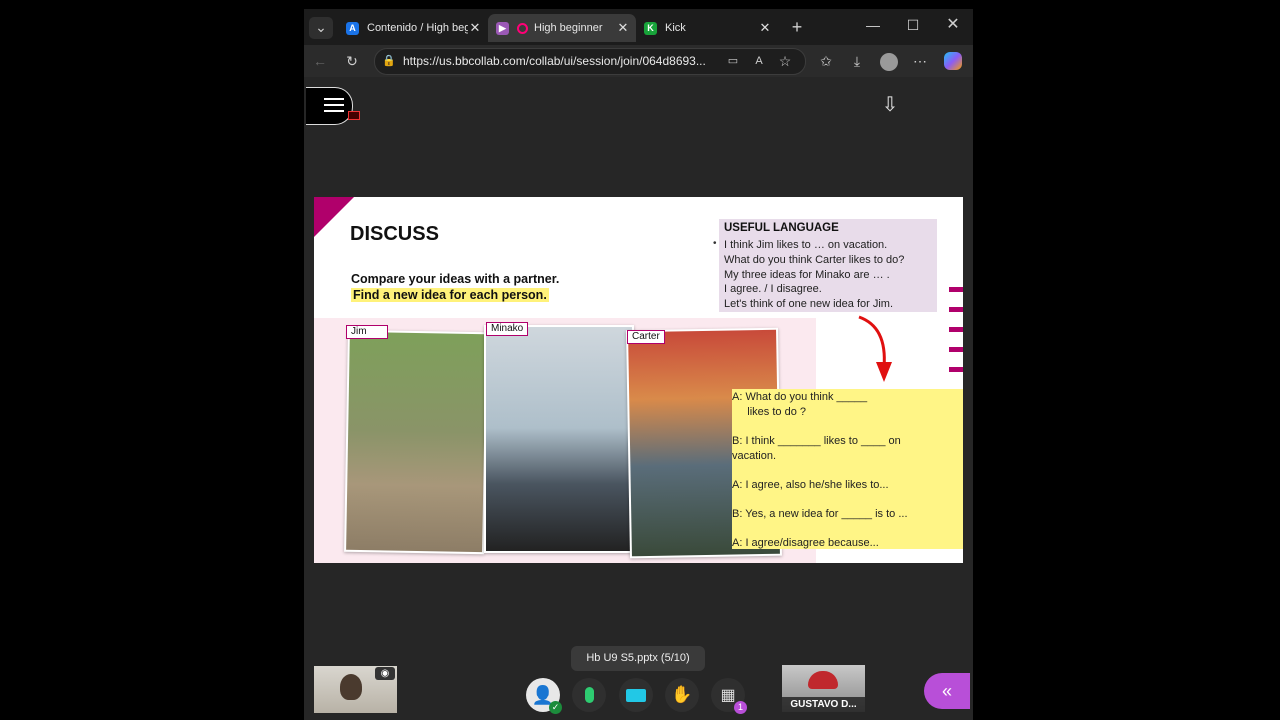 This screenshot has width=1280, height=720. I want to click on copilot-icon, so click(953, 61).